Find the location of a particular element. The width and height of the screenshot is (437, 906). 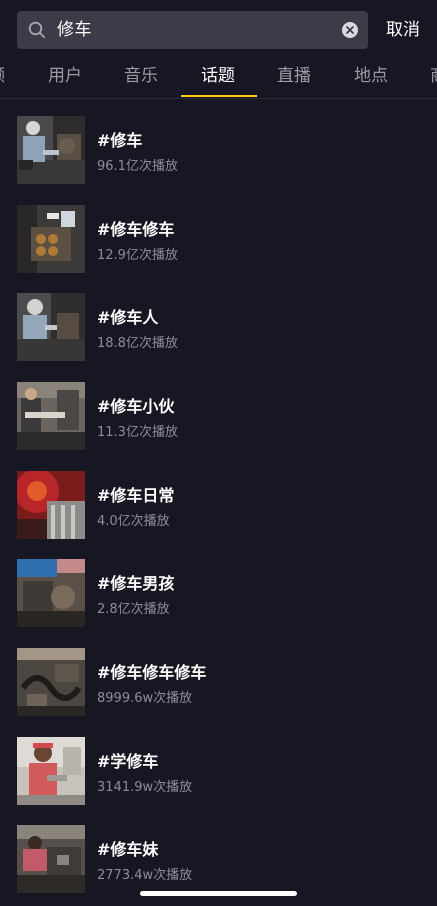

tab-topics: 话题 is located at coordinates (218, 77).